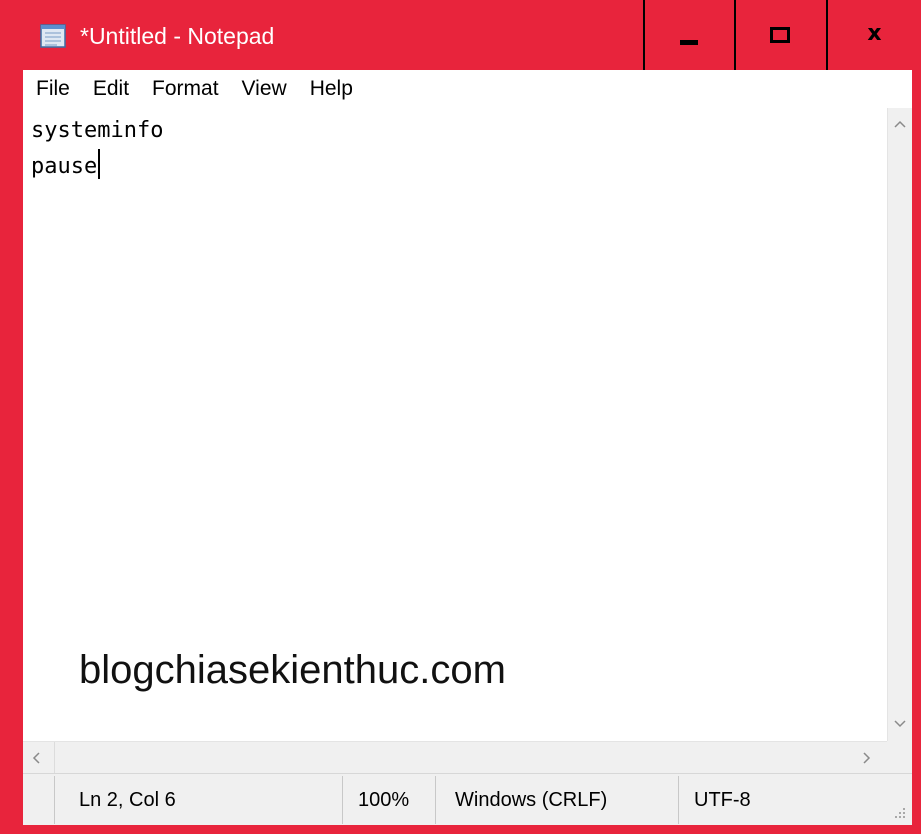  Describe the element at coordinates (900, 724) in the screenshot. I see `scroll-down-icon` at that location.